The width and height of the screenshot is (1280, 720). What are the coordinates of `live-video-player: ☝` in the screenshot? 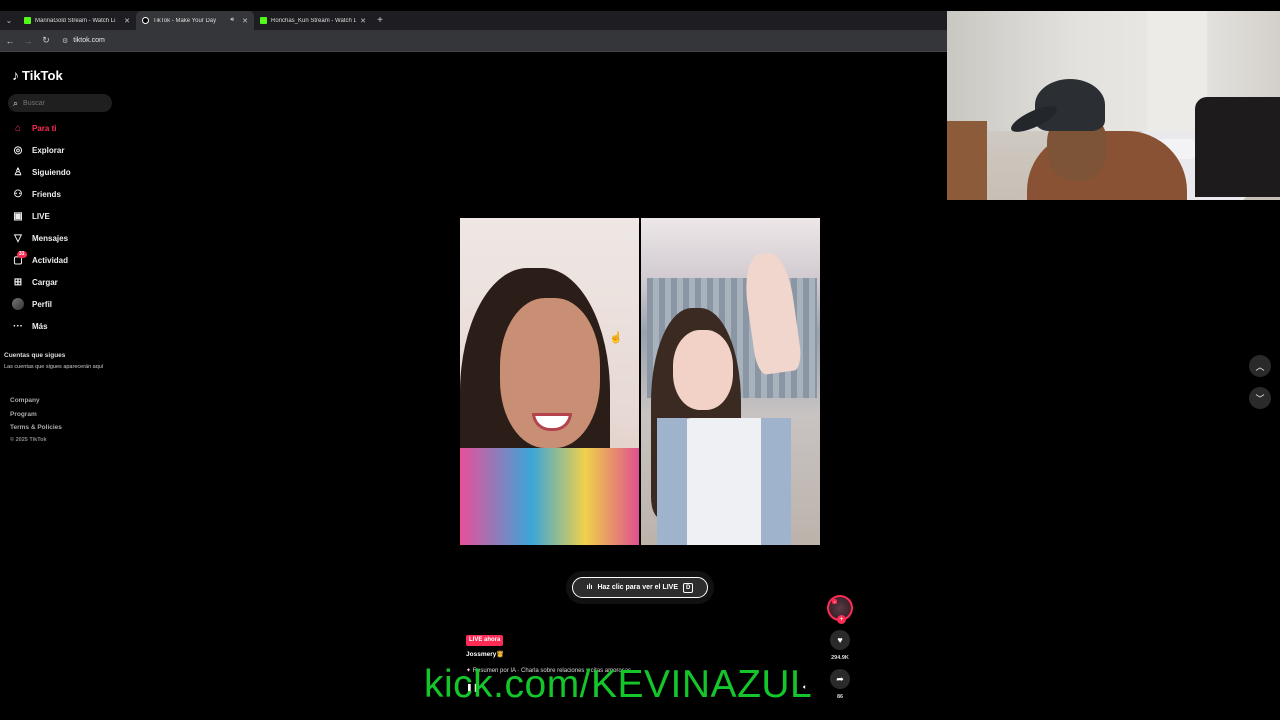 It's located at (640, 381).